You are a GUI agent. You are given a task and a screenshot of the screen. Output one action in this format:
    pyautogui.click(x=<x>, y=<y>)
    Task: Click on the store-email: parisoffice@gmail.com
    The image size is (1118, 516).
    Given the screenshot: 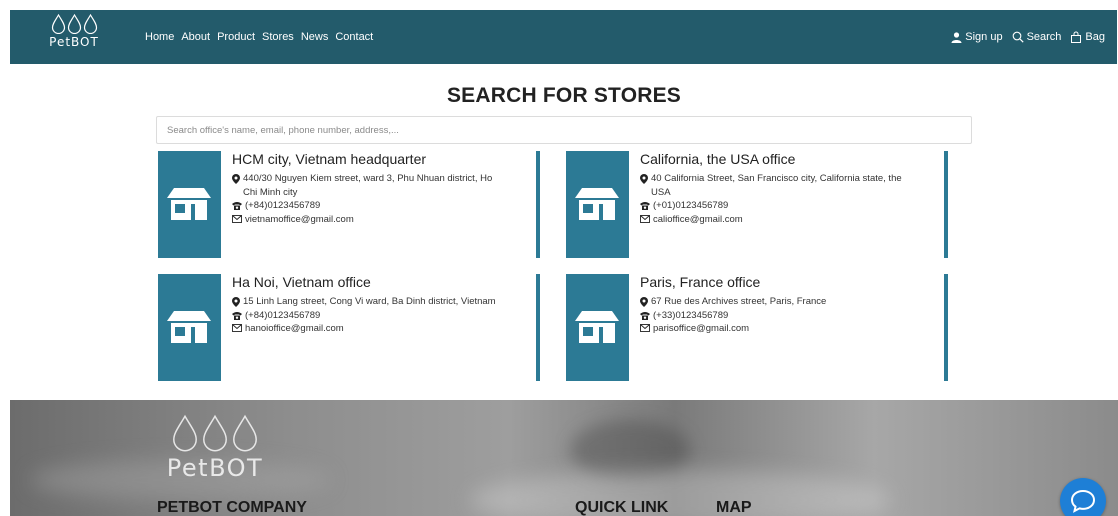 What is the action you would take?
    pyautogui.click(x=701, y=329)
    